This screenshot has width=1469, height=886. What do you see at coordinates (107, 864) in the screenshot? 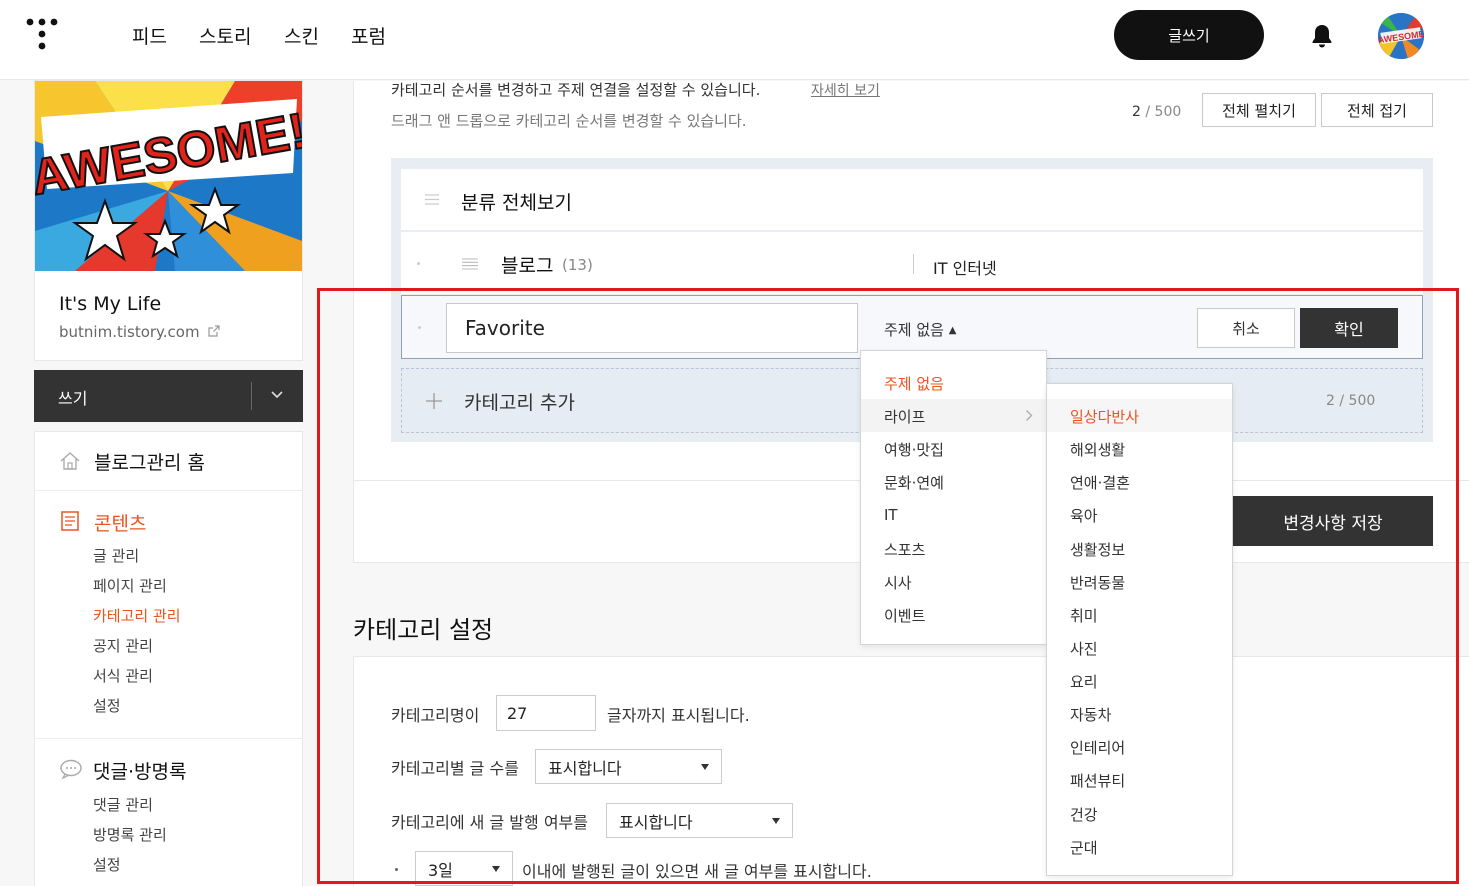
I see `sidebar-item-comments-settings: 설정` at bounding box center [107, 864].